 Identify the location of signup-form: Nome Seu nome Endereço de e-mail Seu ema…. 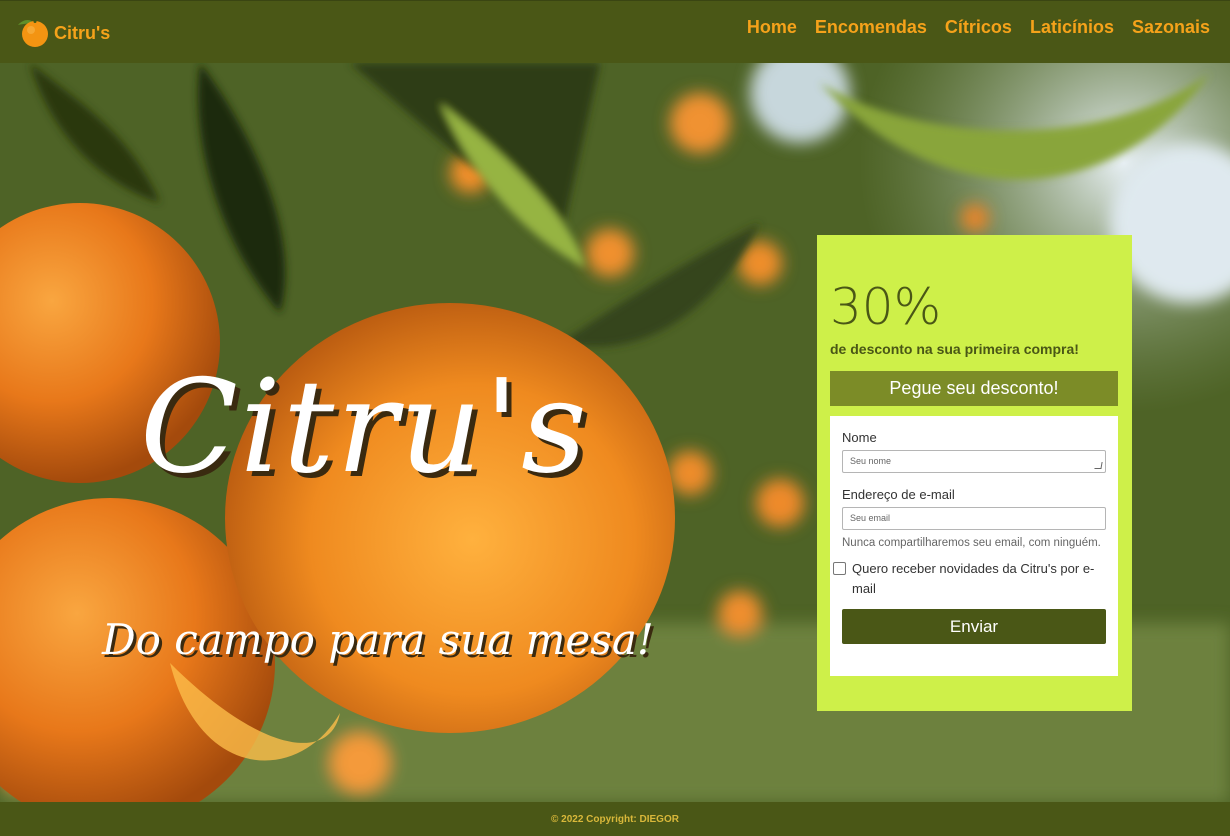
(974, 546).